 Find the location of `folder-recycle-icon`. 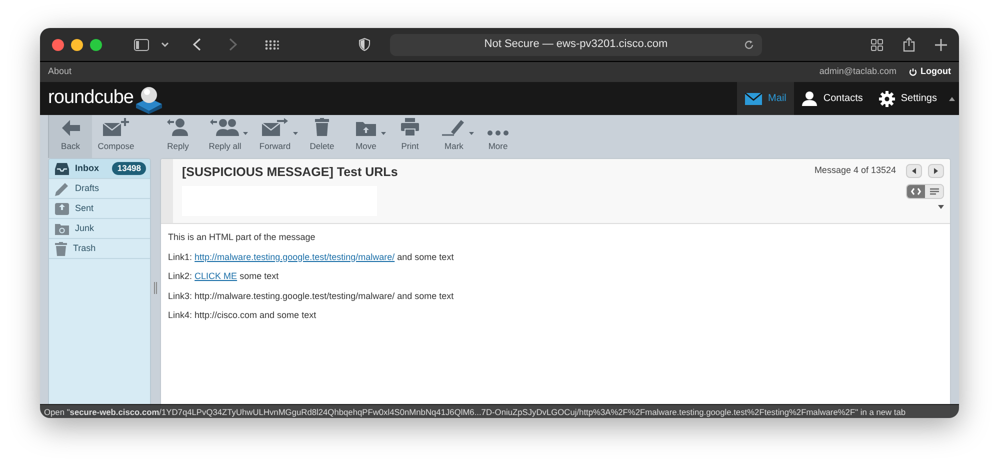

folder-recycle-icon is located at coordinates (62, 228).